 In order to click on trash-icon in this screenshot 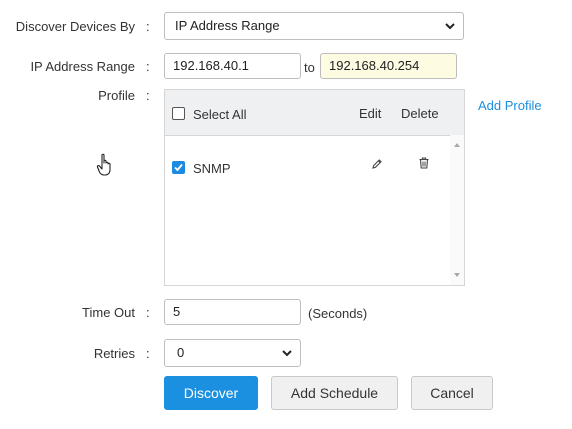, I will do `click(424, 163)`.